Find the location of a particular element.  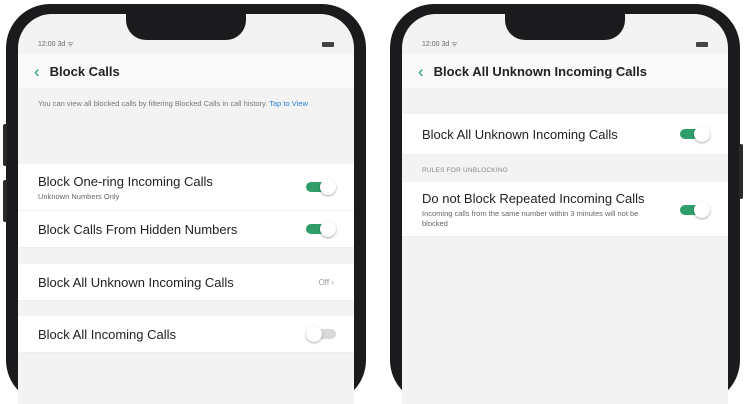

toggle-block-all-incoming is located at coordinates (321, 334).